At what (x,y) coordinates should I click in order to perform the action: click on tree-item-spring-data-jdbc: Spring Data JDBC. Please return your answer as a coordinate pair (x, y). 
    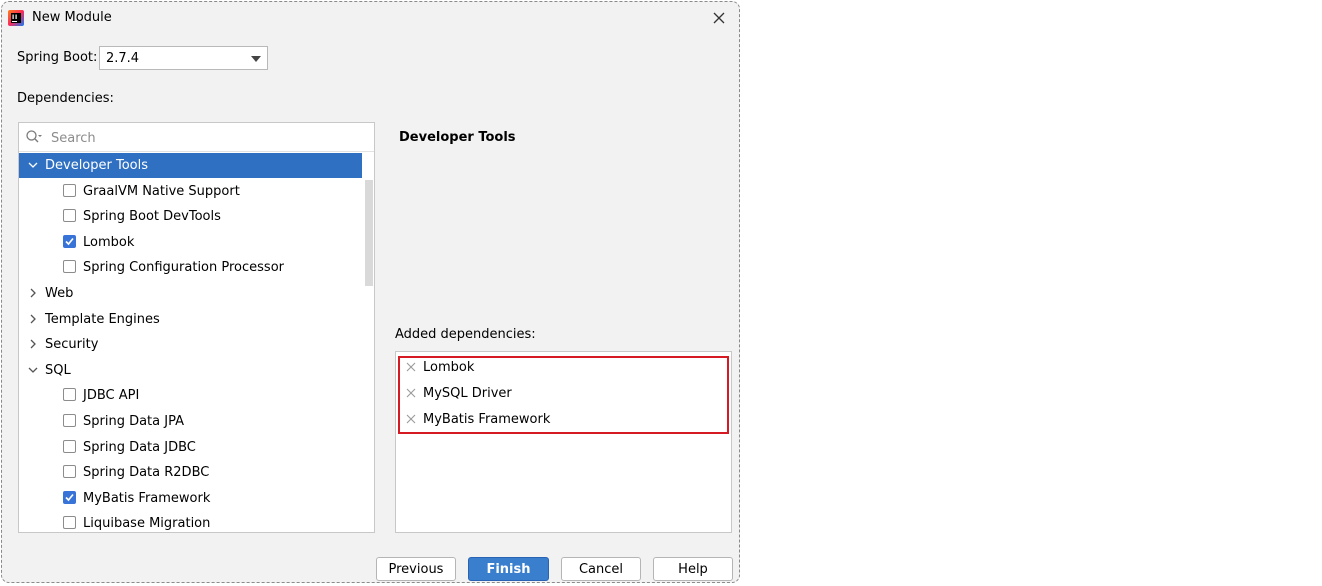
    Looking at the image, I should click on (190, 447).